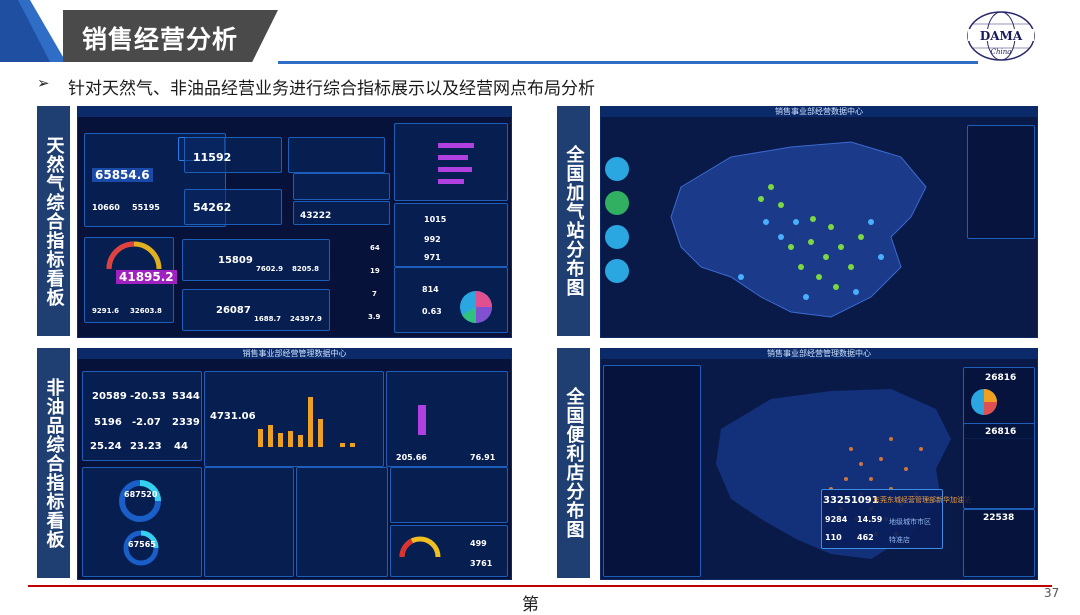 The image size is (1080, 615). Describe the element at coordinates (573, 463) in the screenshot. I see `section-label-store-map: 全国便利店分布图` at that location.